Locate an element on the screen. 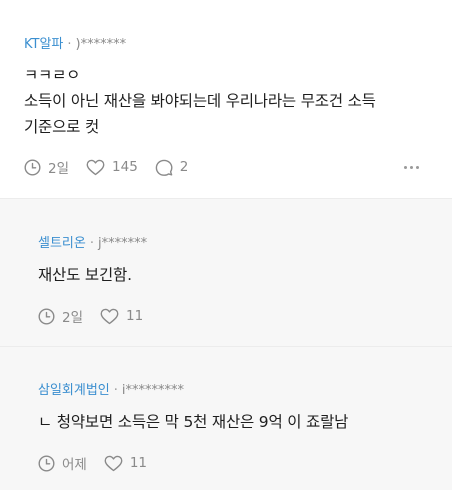 Image resolution: width=452 pixels, height=490 pixels. reply-meta: 셀트리온 · j******* is located at coordinates (233, 244).